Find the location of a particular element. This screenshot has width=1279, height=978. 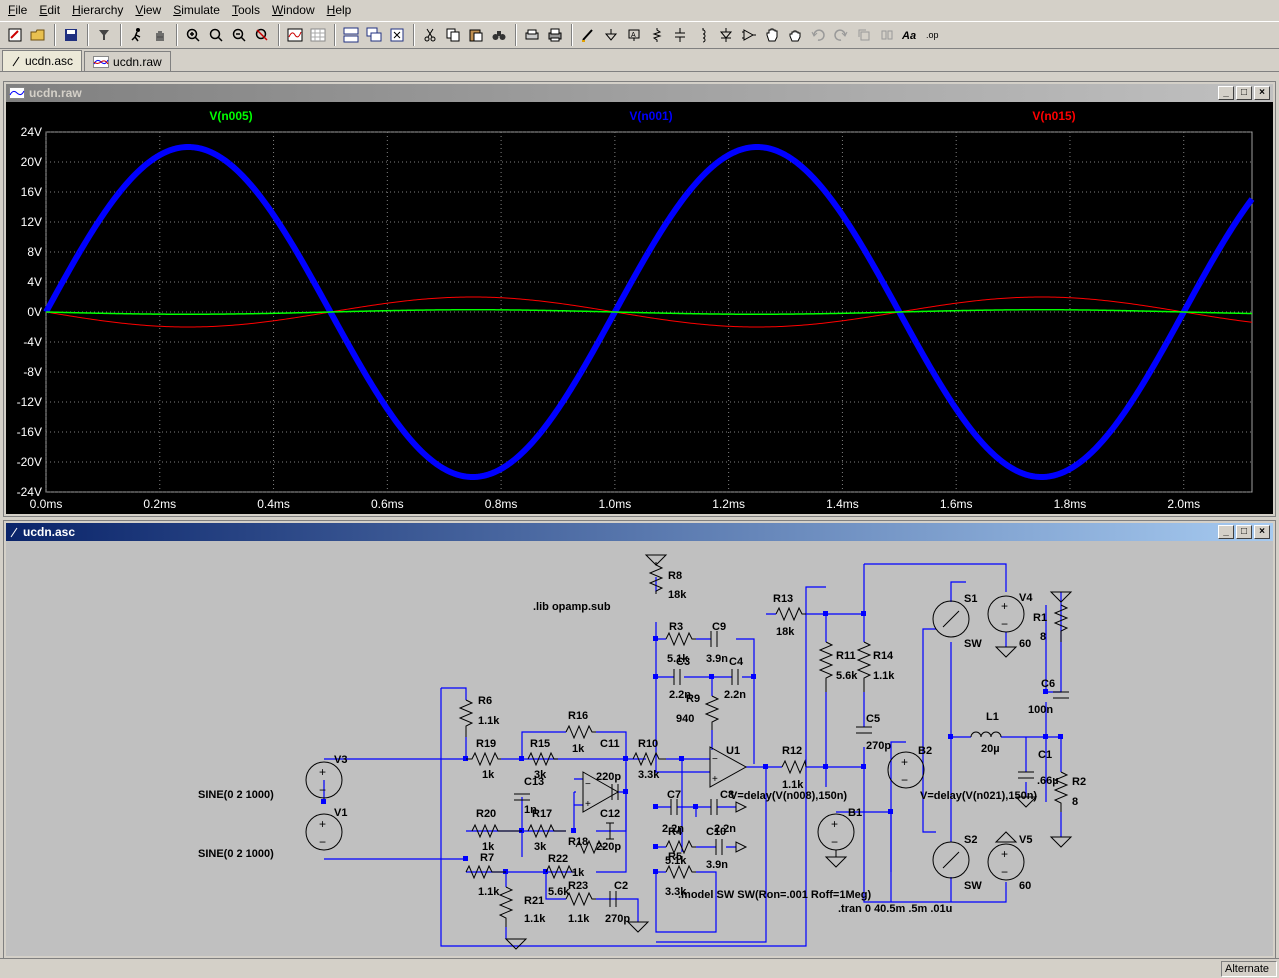

svg-text: 3.9n is located at coordinates (717, 865).